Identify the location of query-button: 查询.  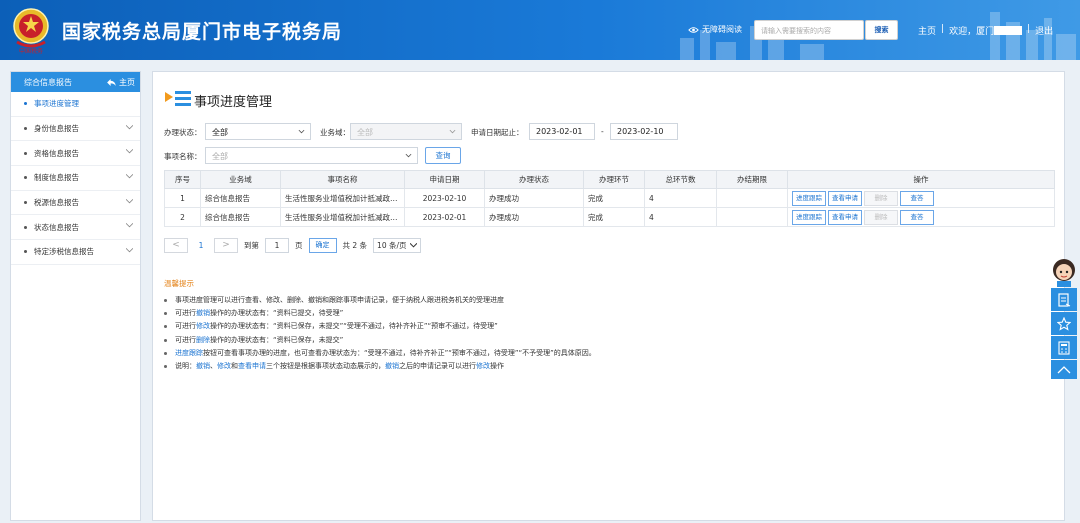
(443, 155).